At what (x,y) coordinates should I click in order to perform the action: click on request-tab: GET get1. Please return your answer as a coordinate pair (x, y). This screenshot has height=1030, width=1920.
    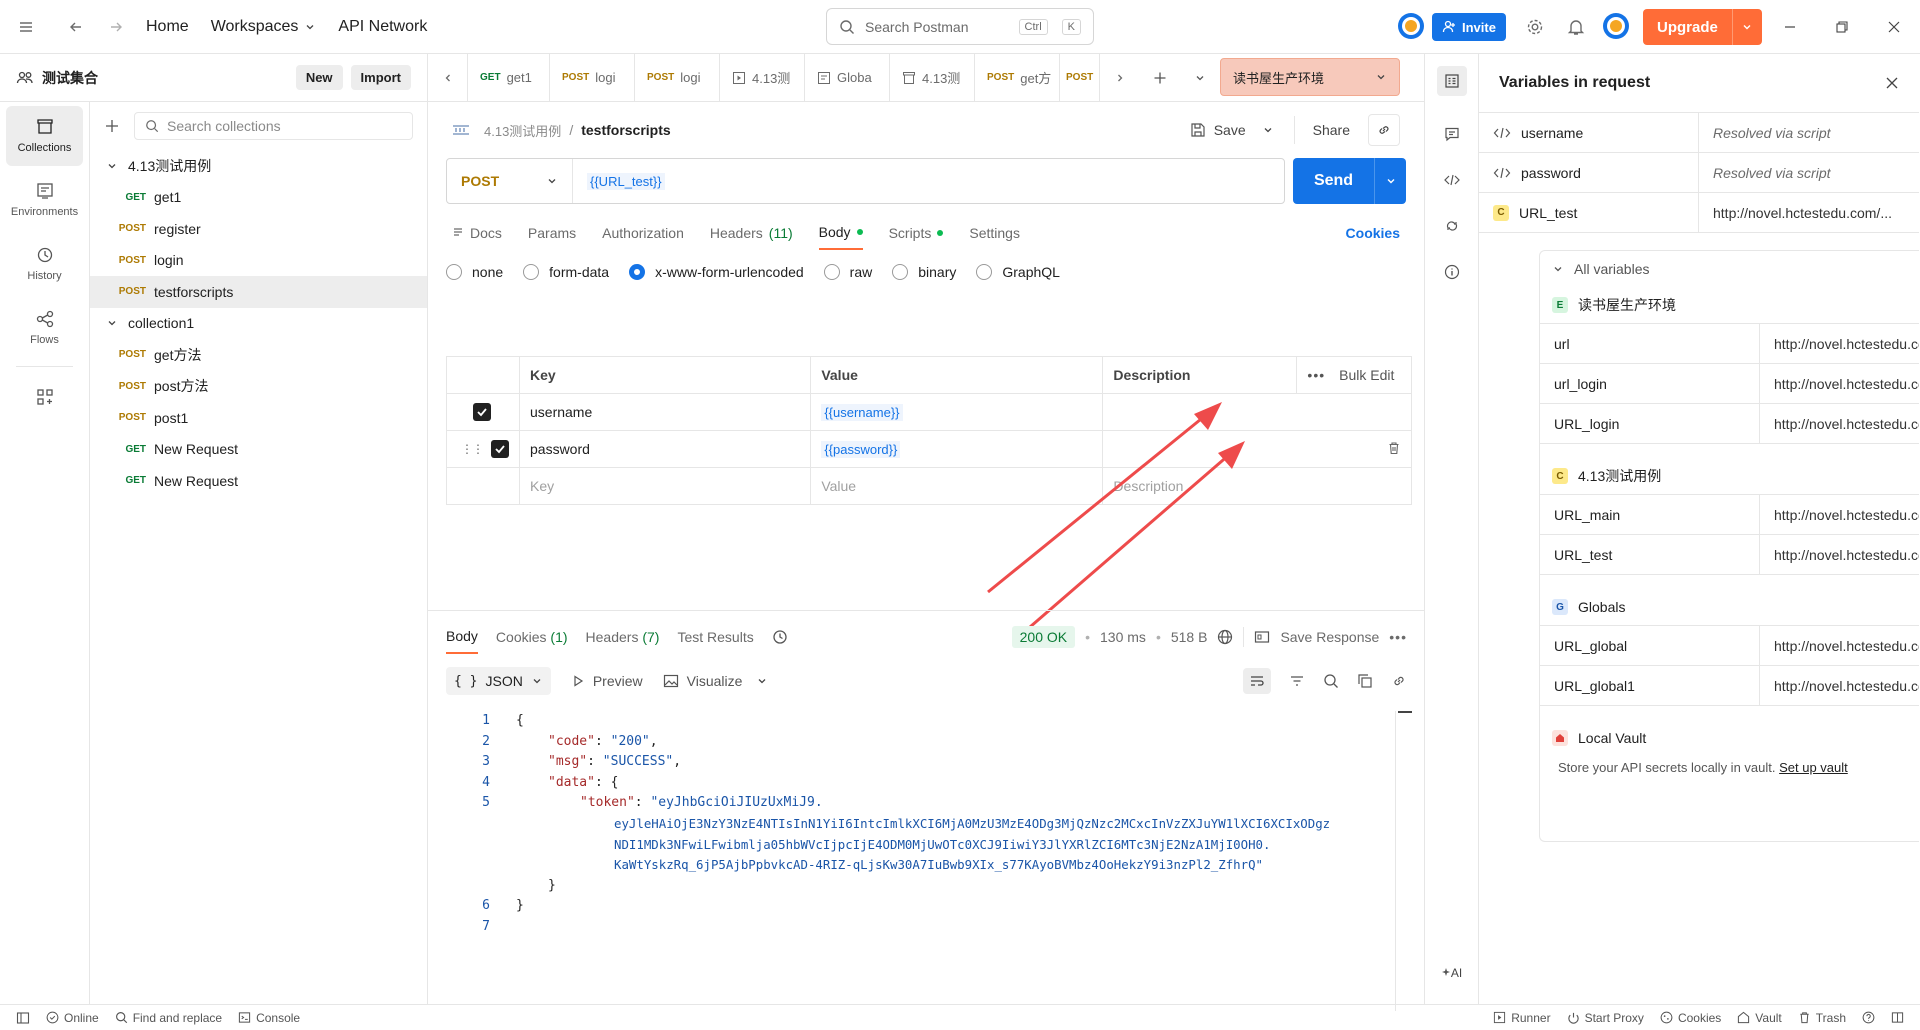
    Looking at the image, I should click on (509, 77).